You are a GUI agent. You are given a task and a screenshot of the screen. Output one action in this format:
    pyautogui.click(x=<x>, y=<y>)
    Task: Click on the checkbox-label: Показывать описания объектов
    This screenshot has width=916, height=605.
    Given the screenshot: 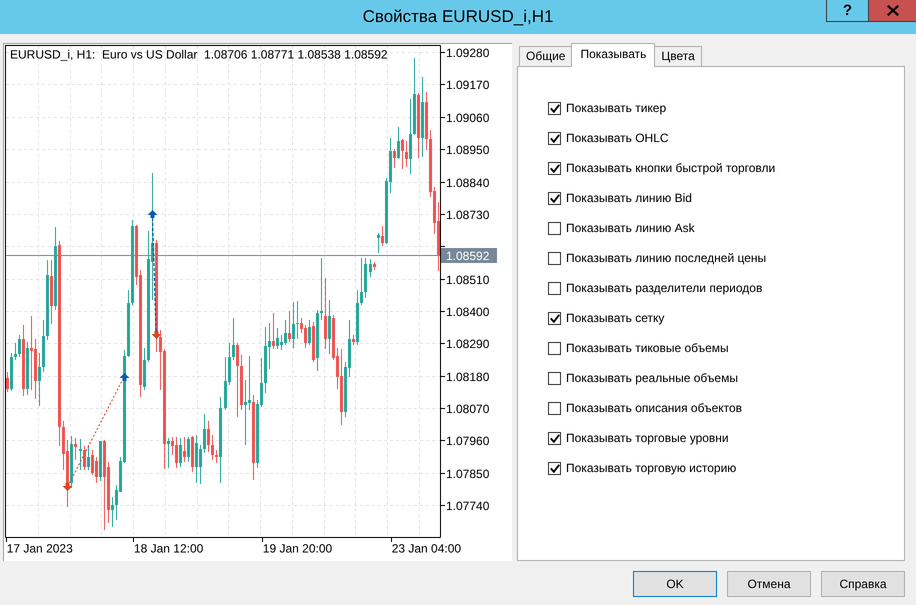 What is the action you would take?
    pyautogui.click(x=654, y=408)
    